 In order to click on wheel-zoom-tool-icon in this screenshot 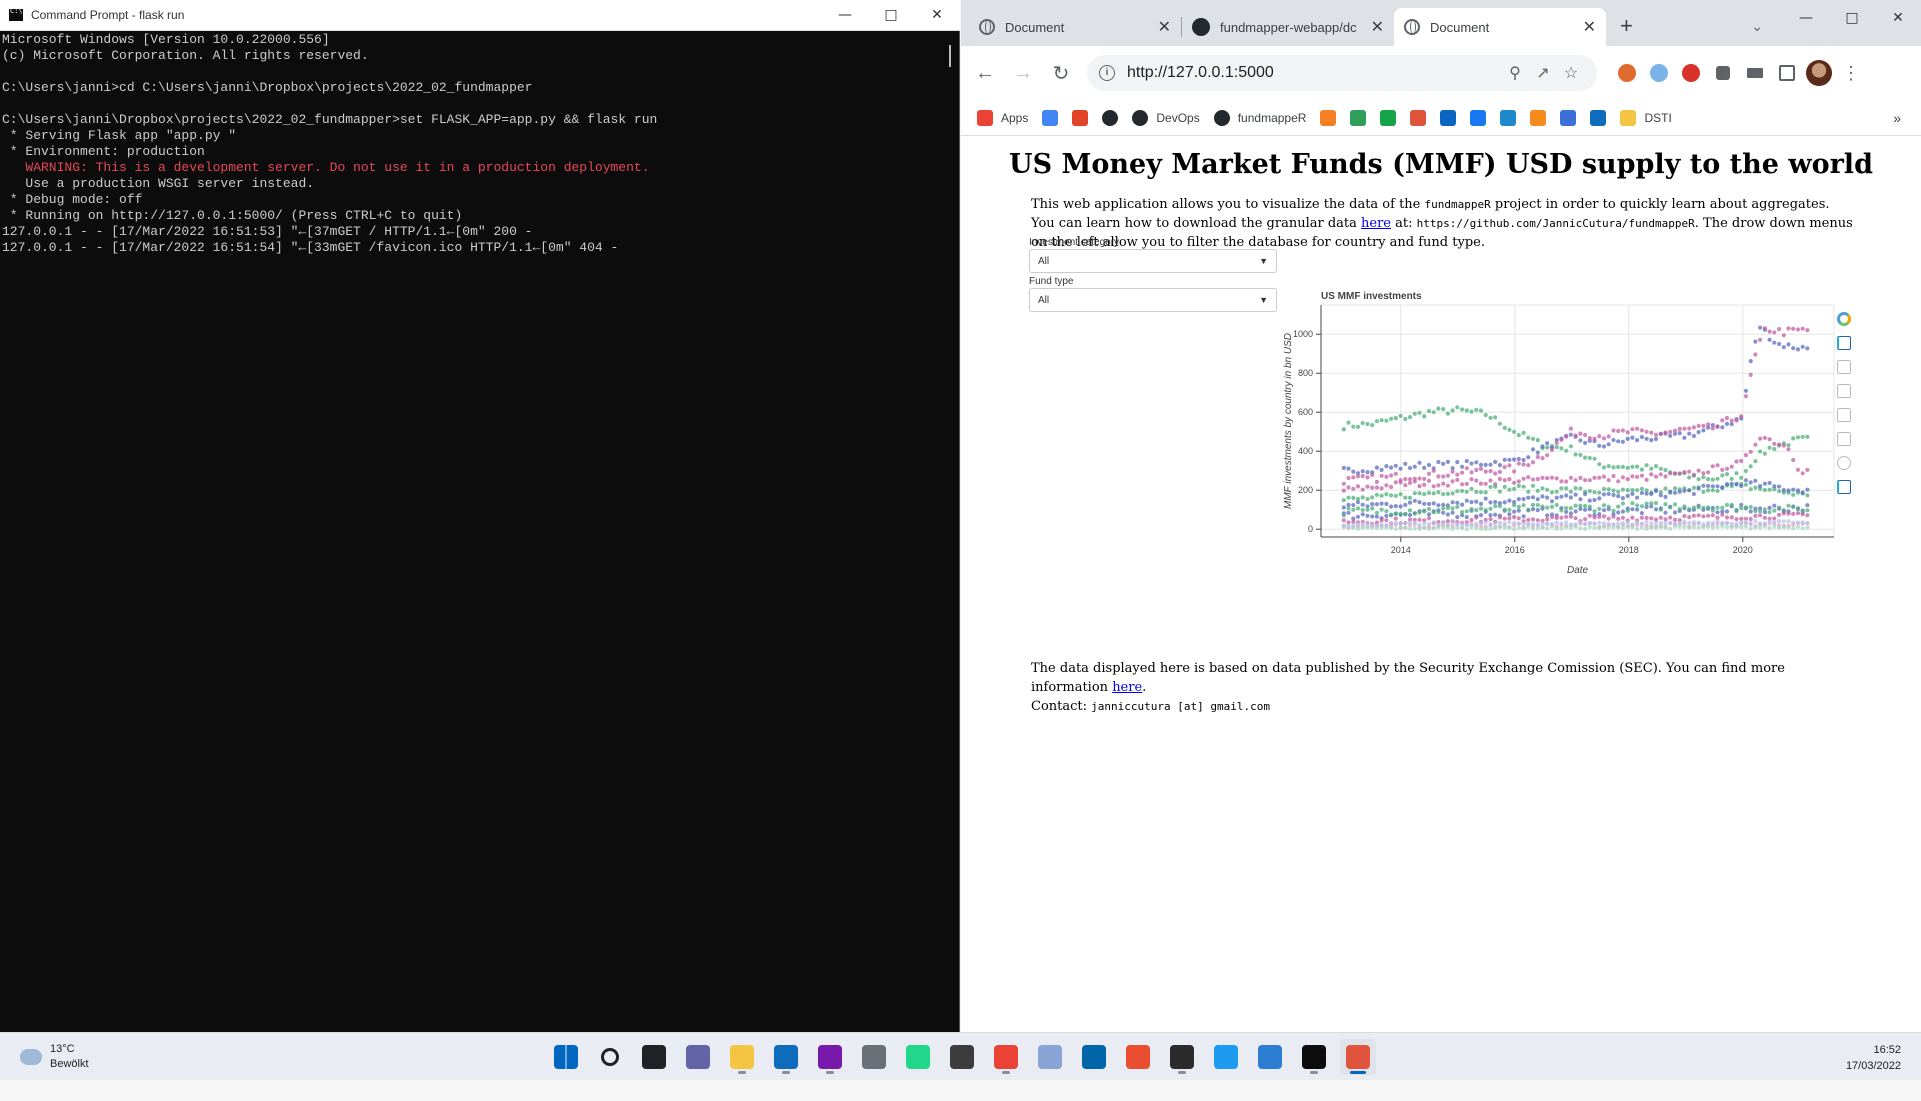, I will do `click(1844, 391)`.